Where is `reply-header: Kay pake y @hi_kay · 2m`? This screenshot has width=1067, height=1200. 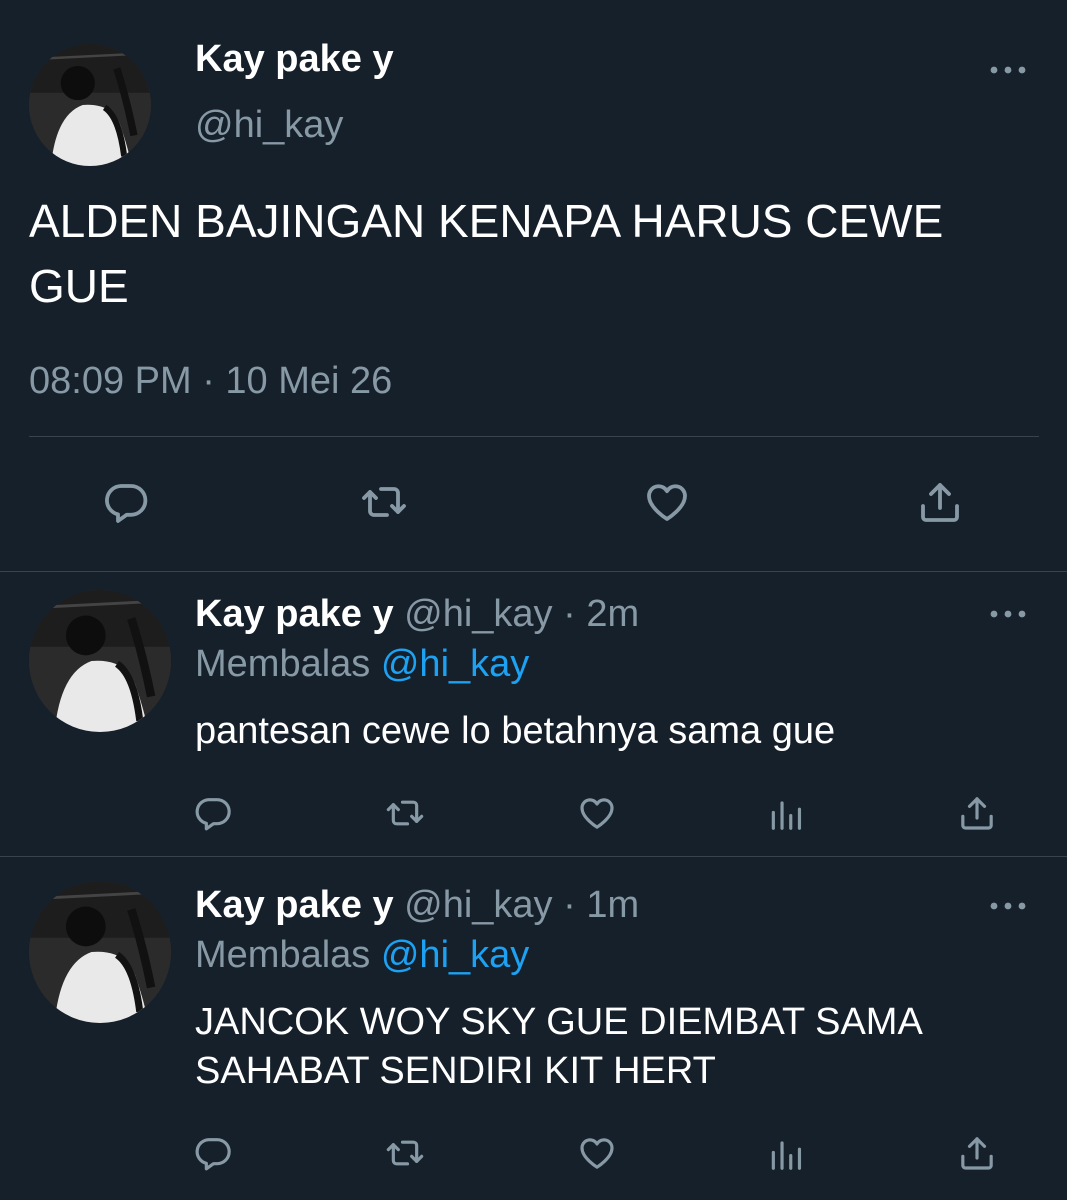 reply-header: Kay pake y @hi_kay · 2m is located at coordinates (417, 614).